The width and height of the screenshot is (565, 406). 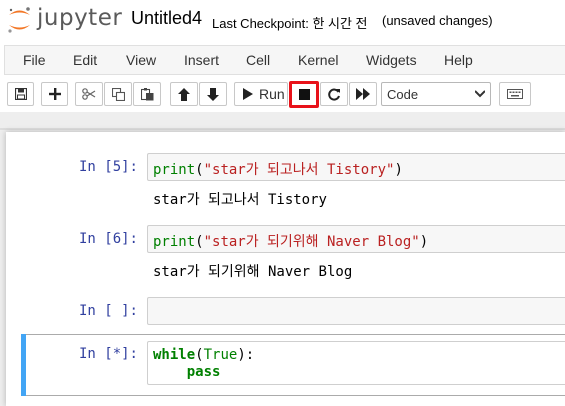 I want to click on fast-forward-icon, so click(x=363, y=94).